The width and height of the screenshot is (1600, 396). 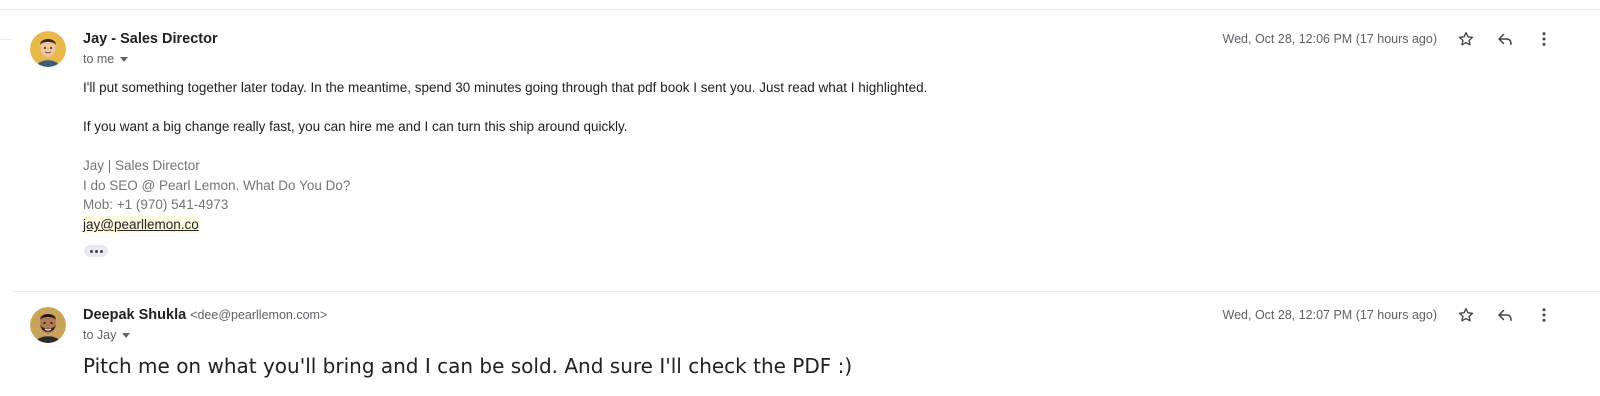 I want to click on sender-avatar-jay, so click(x=48, y=49).